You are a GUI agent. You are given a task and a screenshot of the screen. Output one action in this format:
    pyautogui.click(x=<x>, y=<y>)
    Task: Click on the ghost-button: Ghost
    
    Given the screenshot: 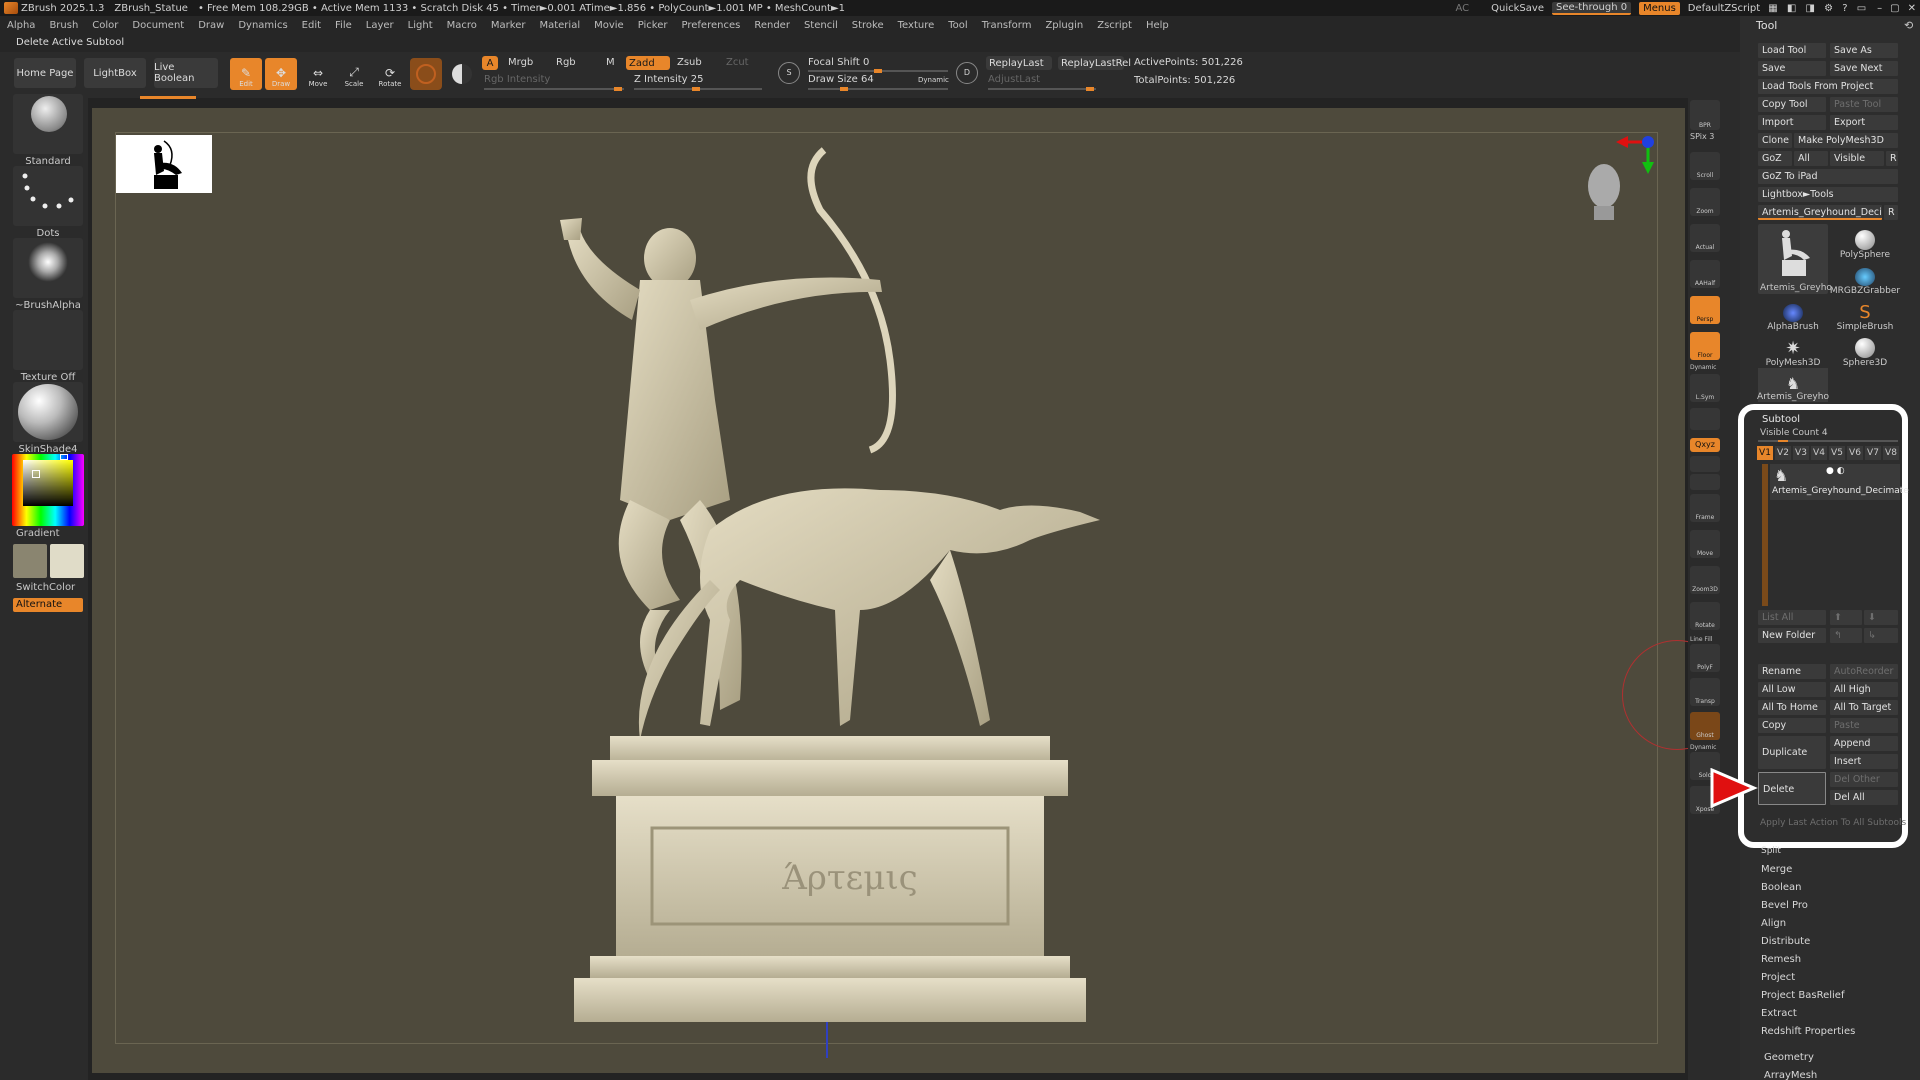 What is the action you would take?
    pyautogui.click(x=1705, y=726)
    